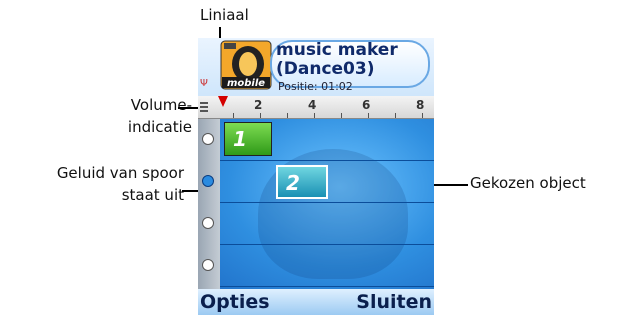  What do you see at coordinates (159, 127) in the screenshot?
I see `callout-volume-line2: indicatie` at bounding box center [159, 127].